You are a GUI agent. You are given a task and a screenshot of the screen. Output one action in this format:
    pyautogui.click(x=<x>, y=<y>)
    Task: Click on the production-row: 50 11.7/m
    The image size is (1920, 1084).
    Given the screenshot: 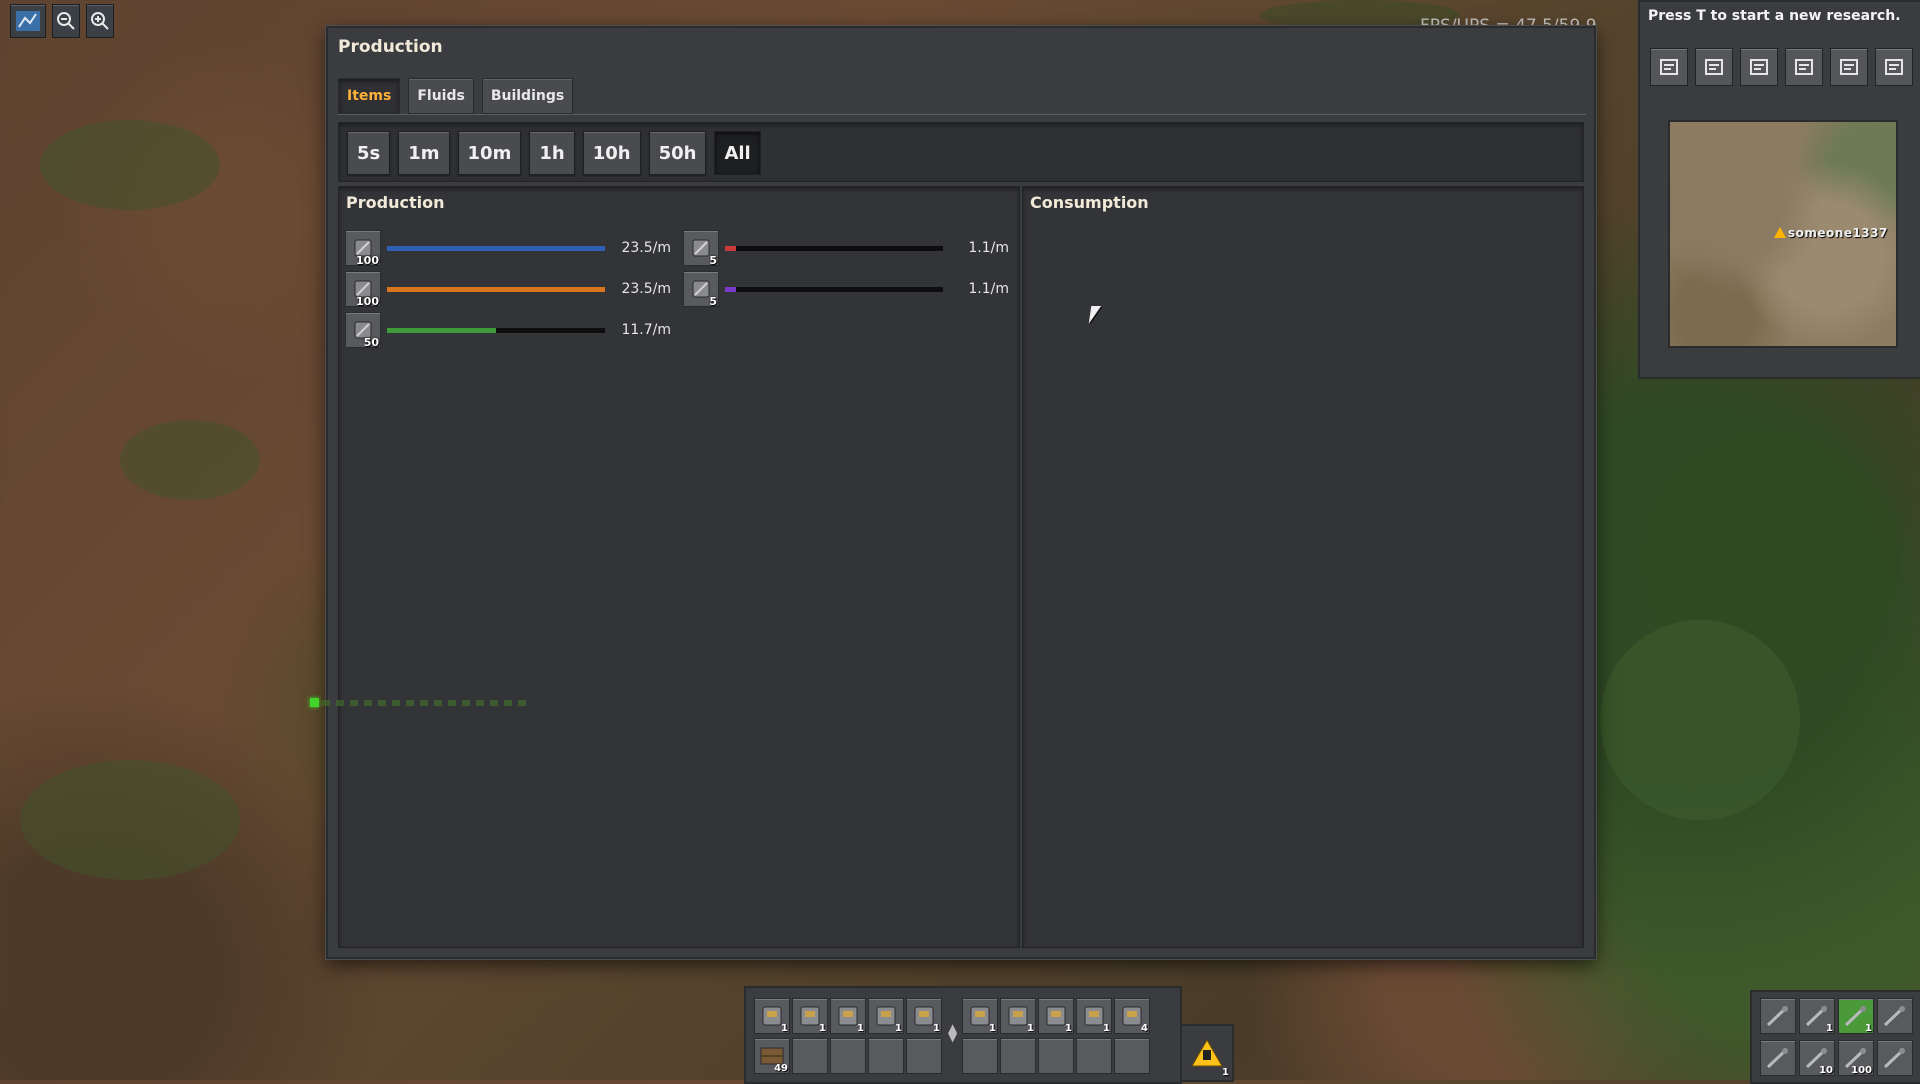 What is the action you would take?
    pyautogui.click(x=508, y=330)
    